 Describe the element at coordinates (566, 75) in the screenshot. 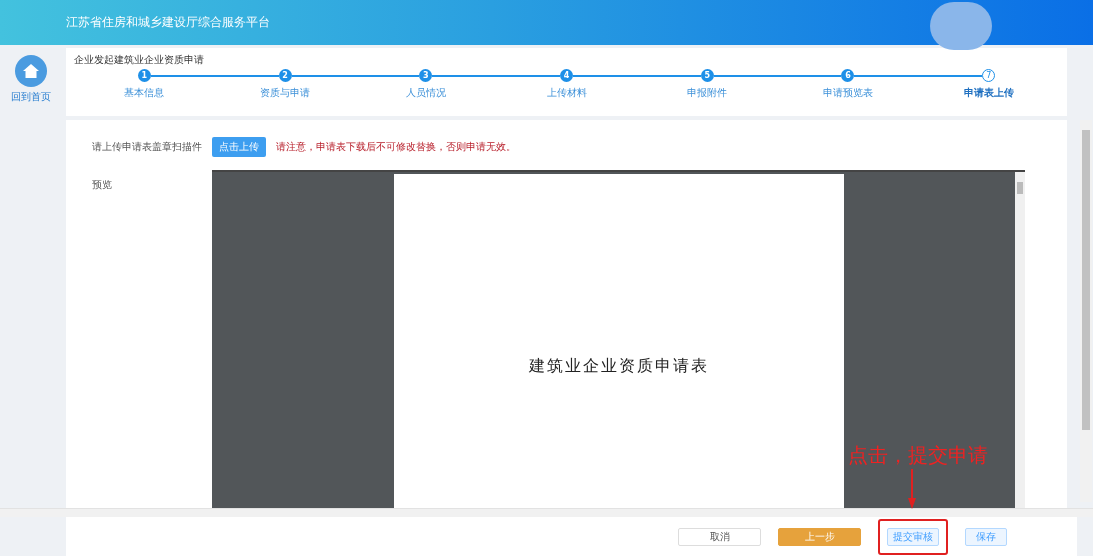

I see `step-number: 4` at that location.